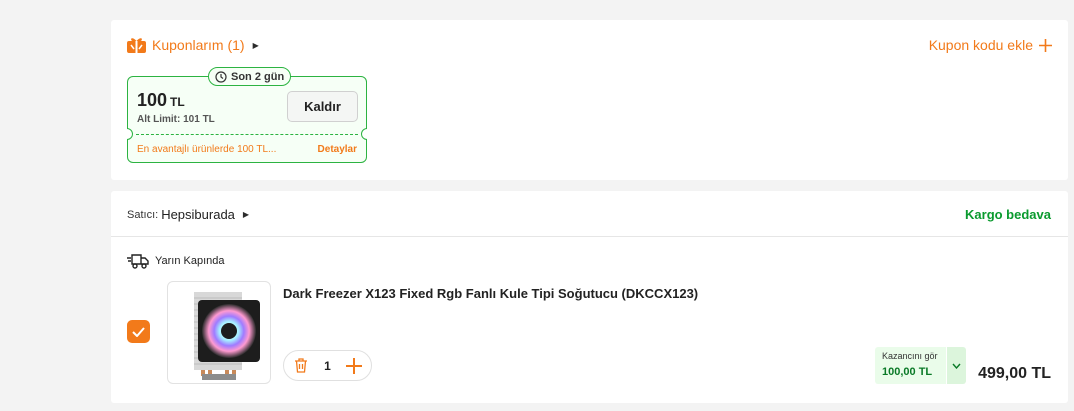 The height and width of the screenshot is (411, 1074). I want to click on quantity-value: 1, so click(327, 365).